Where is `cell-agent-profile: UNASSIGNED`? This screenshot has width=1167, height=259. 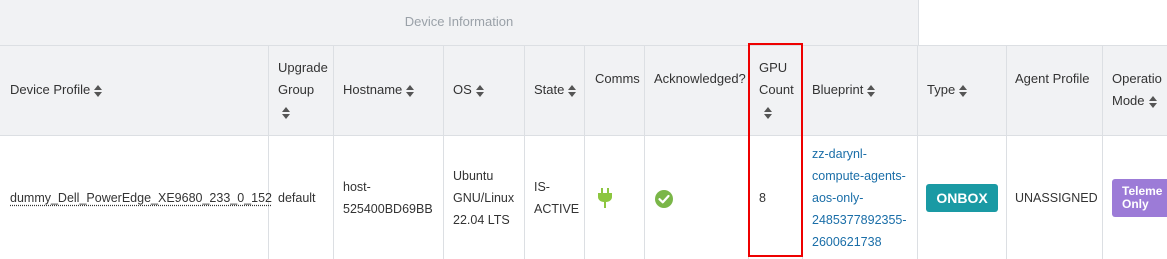
cell-agent-profile: UNASSIGNED is located at coordinates (1056, 198).